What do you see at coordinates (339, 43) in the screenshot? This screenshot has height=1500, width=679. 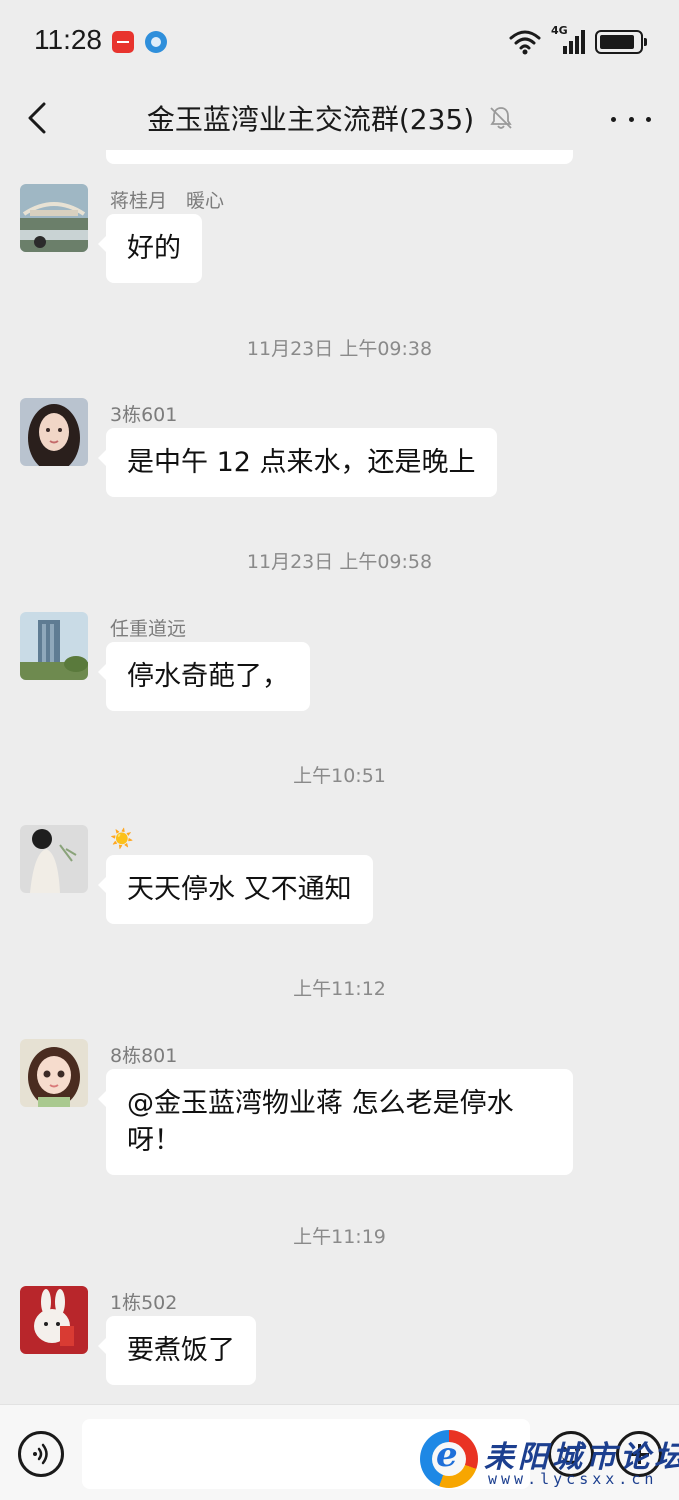 I see `status-bar: 11:28 4G` at bounding box center [339, 43].